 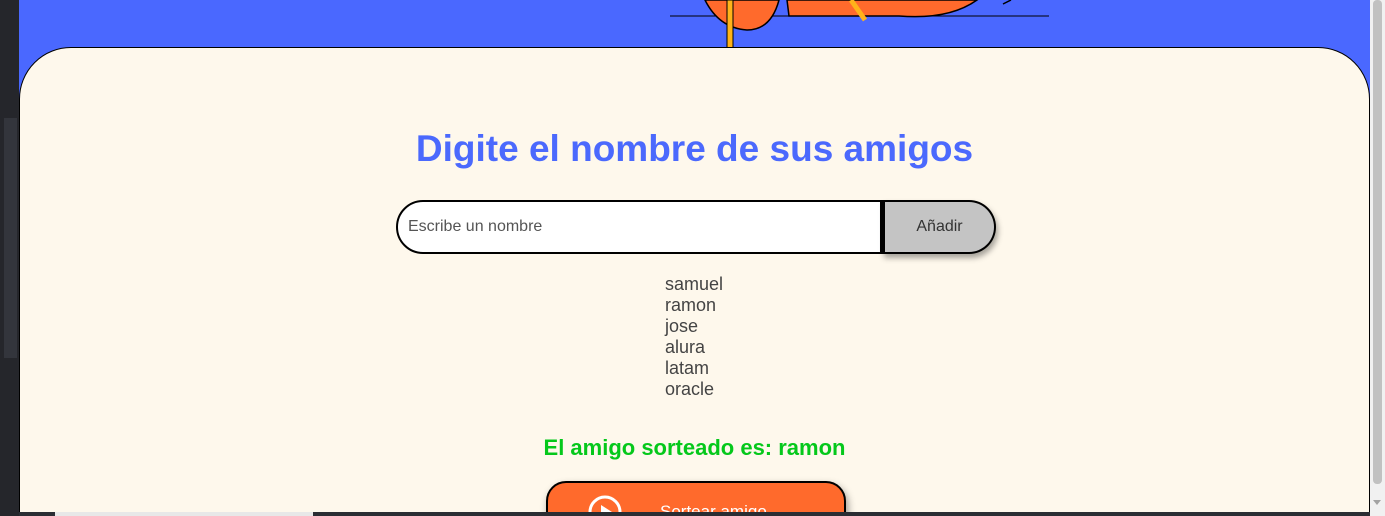 What do you see at coordinates (682, 326) in the screenshot?
I see `list-item: jose` at bounding box center [682, 326].